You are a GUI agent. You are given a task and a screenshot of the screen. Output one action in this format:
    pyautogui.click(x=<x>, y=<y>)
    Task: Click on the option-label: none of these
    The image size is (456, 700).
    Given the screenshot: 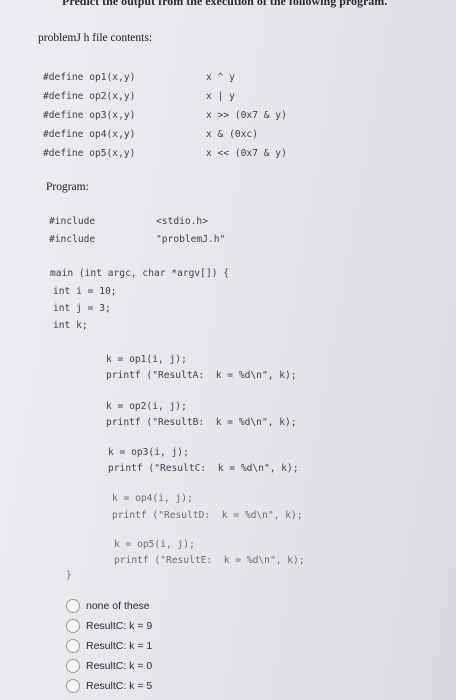 What is the action you would take?
    pyautogui.click(x=118, y=606)
    